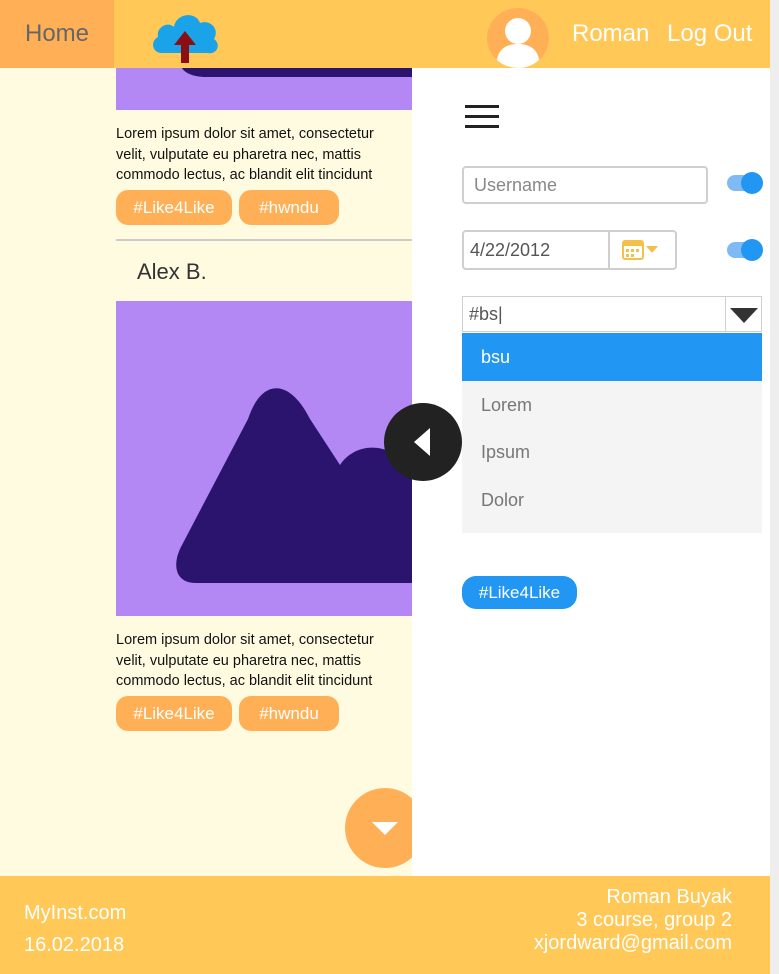  What do you see at coordinates (745, 250) in the screenshot?
I see `date-toggle` at bounding box center [745, 250].